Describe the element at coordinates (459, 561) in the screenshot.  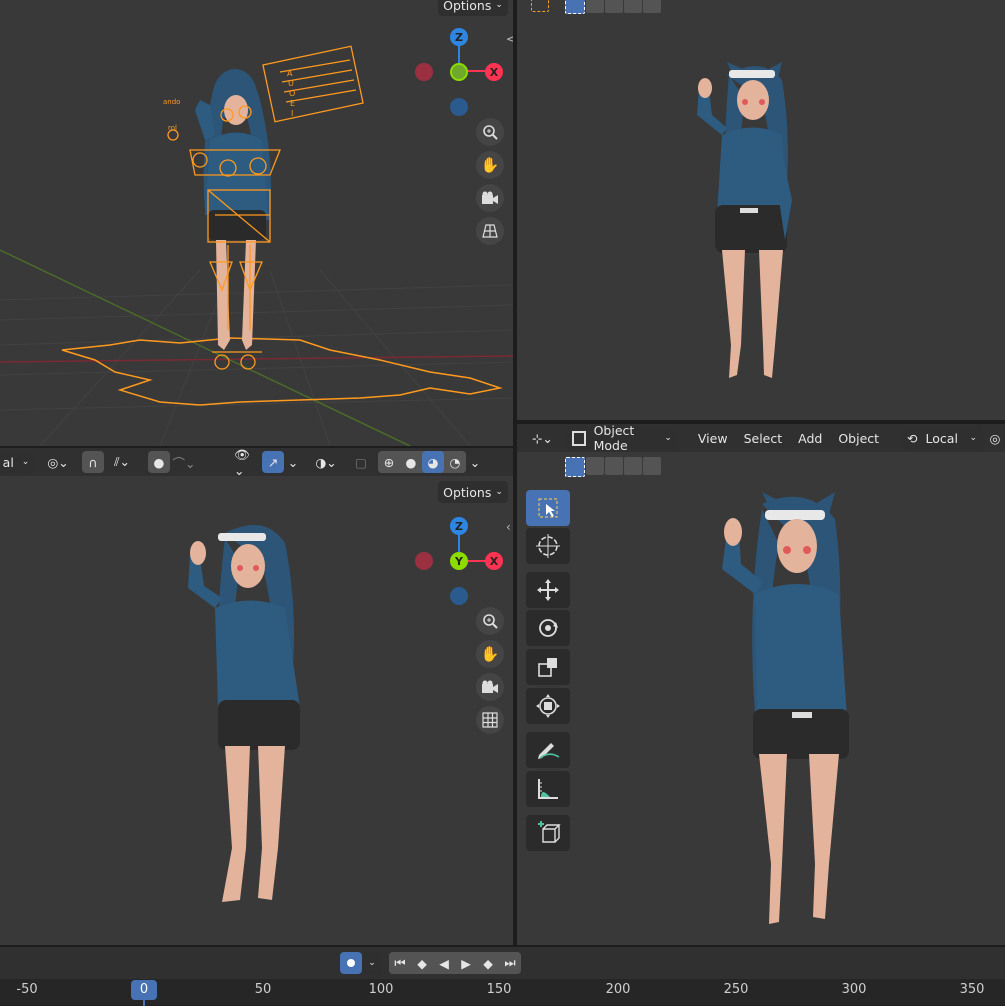
I see `gizmo-y-axis: Y` at that location.